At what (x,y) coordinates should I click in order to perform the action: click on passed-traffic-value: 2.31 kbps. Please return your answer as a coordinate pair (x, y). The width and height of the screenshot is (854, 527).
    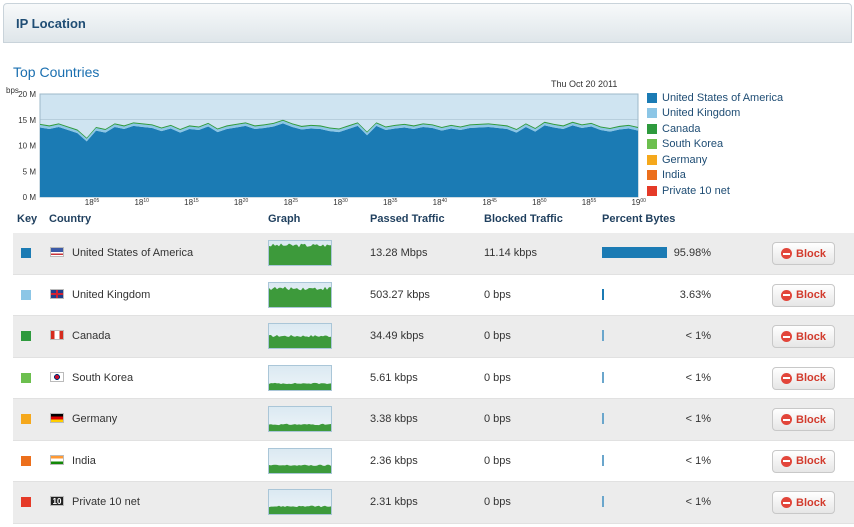
    Looking at the image, I should click on (394, 502).